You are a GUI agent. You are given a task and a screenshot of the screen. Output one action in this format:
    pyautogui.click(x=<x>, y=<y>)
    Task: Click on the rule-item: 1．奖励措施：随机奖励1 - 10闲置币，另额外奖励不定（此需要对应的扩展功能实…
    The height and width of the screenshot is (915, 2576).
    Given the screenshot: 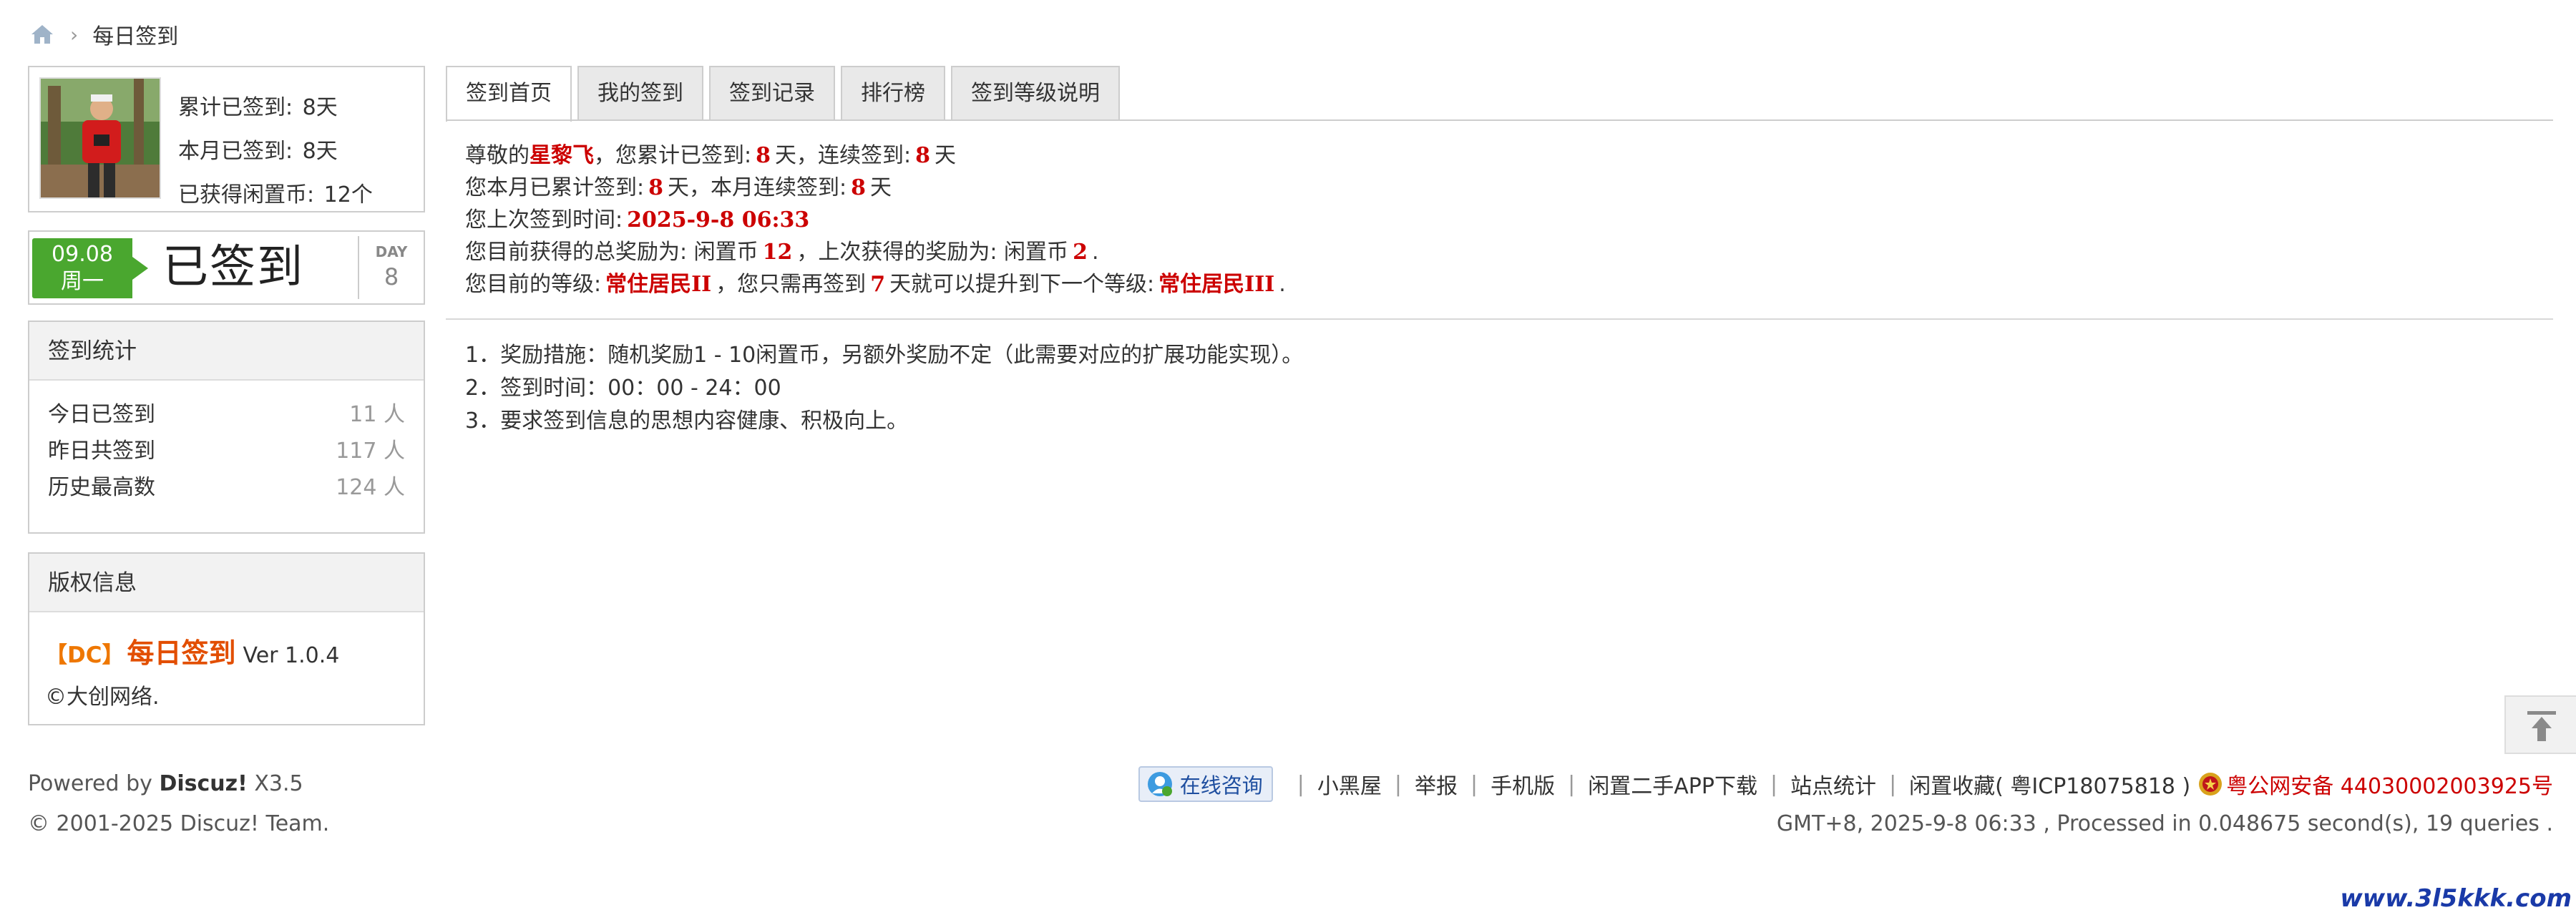 What is the action you would take?
    pyautogui.click(x=884, y=355)
    